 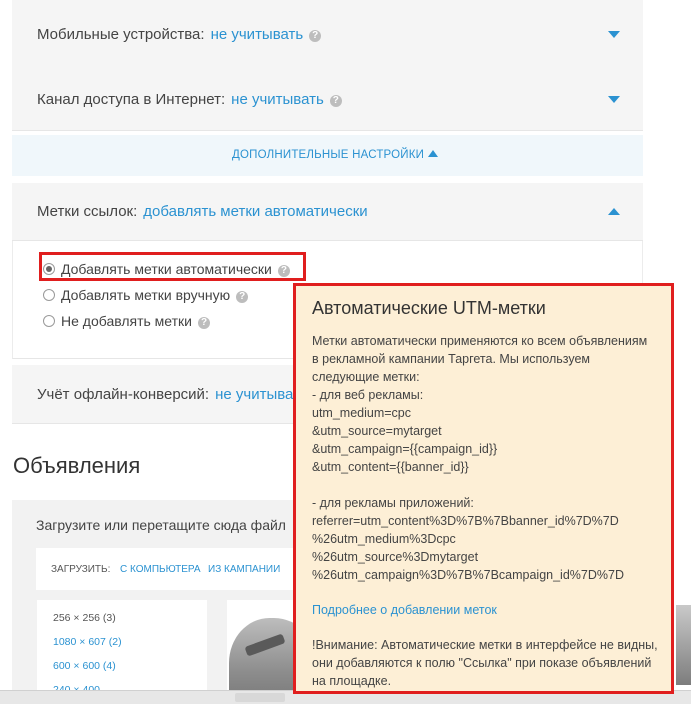 I want to click on internet-channel-value: не учитывать, so click(x=277, y=99).